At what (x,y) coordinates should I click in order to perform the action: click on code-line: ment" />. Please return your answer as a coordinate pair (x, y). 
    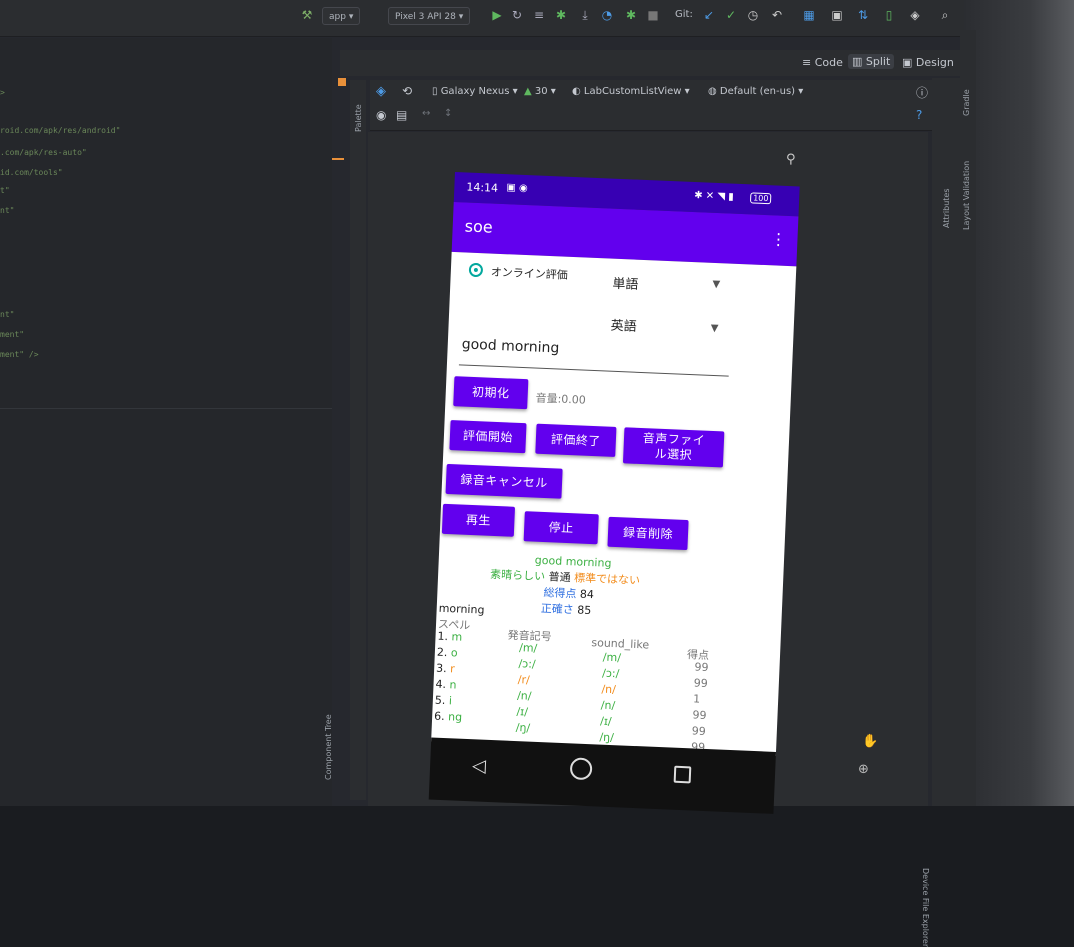
    Looking at the image, I should click on (19, 354).